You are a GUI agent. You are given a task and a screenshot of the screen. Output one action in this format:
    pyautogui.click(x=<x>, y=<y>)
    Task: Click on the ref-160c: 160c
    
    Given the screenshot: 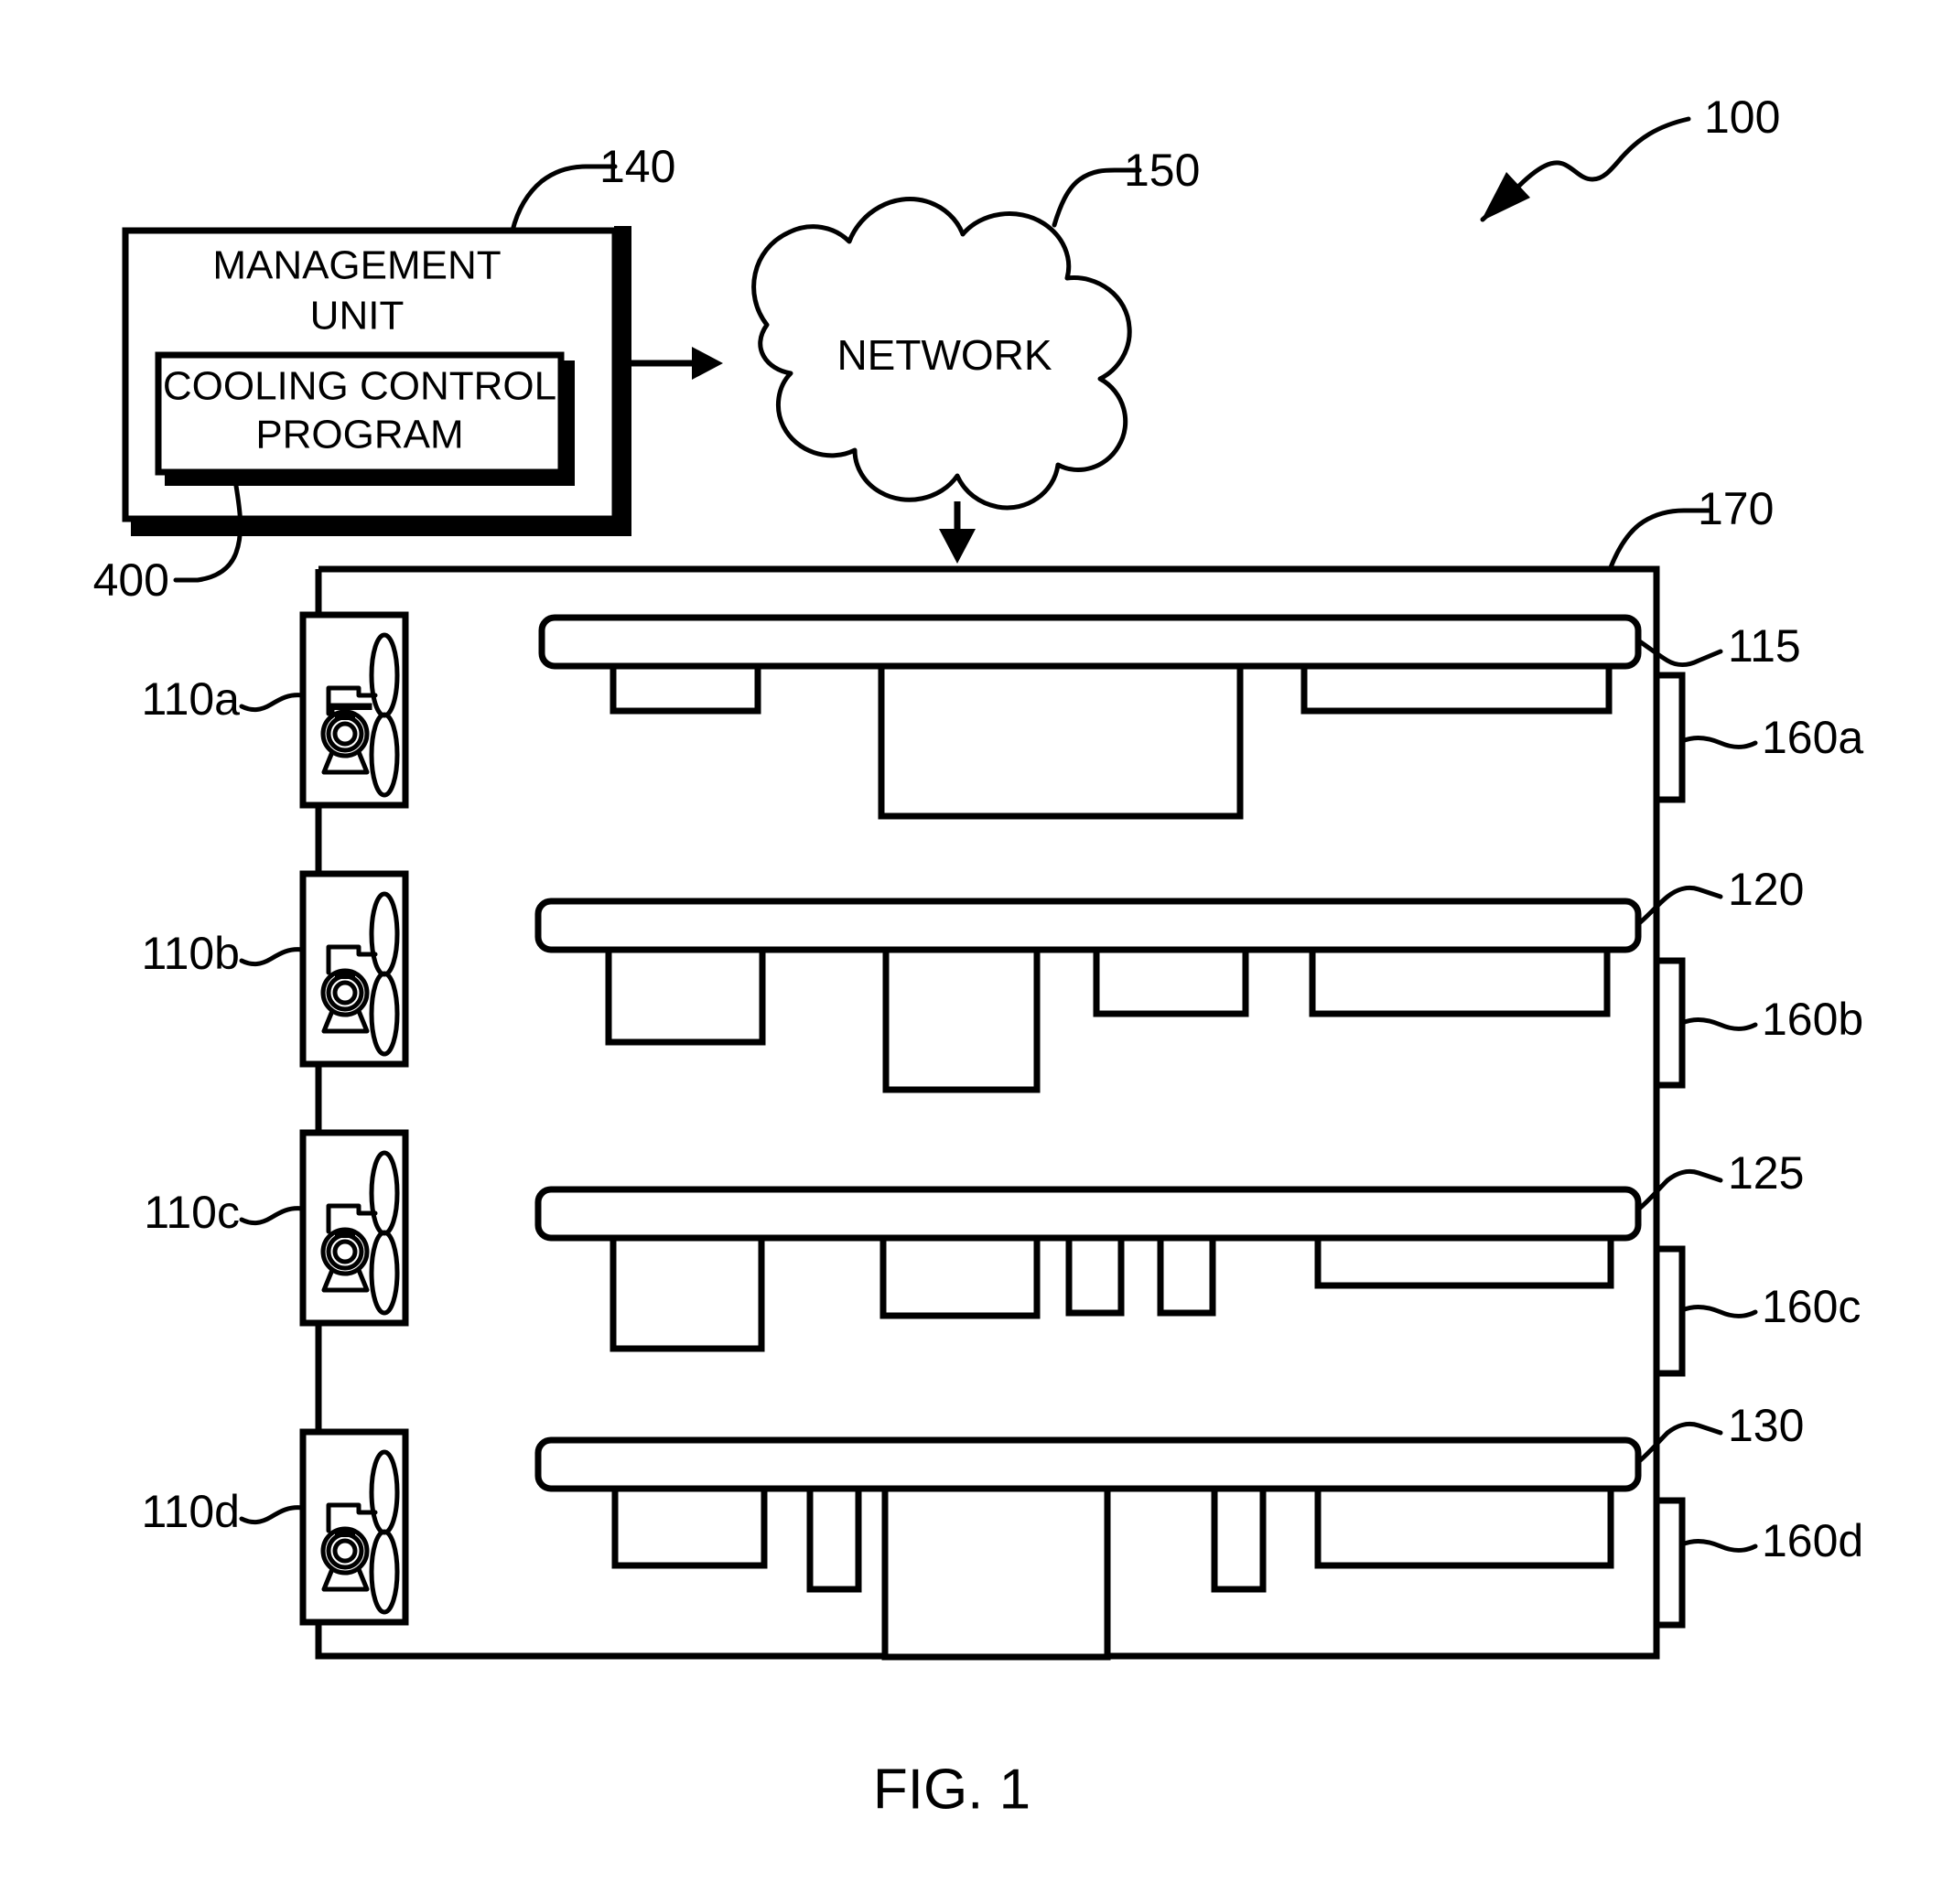 What is the action you would take?
    pyautogui.click(x=1811, y=1306)
    